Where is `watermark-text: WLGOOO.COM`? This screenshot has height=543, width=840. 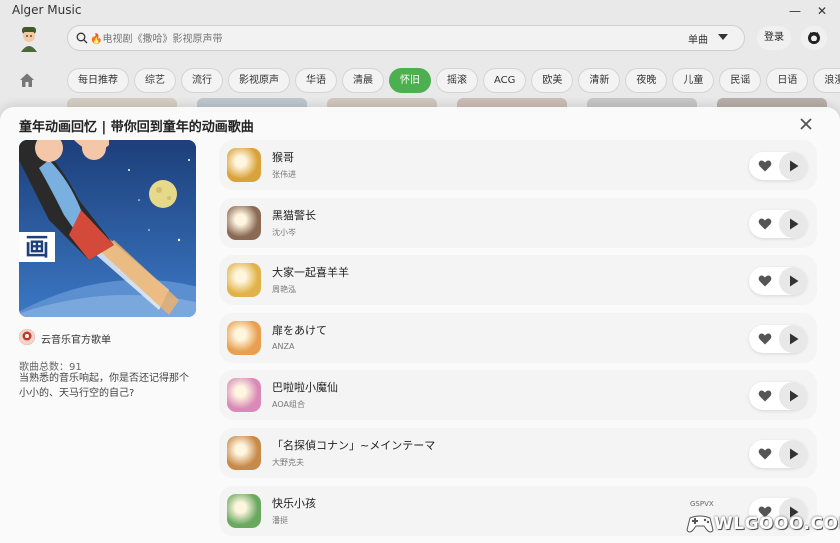 watermark-text: WLGOOO.COM is located at coordinates (777, 524).